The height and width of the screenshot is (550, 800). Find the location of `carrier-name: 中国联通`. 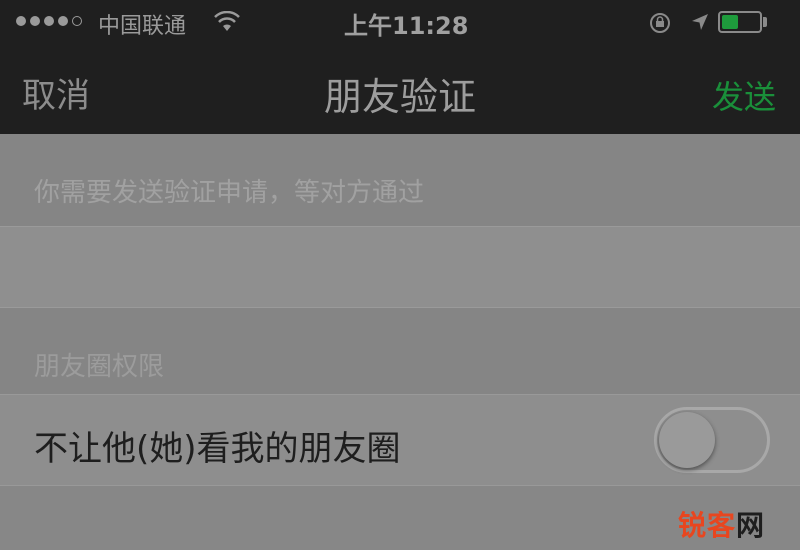

carrier-name: 中国联通 is located at coordinates (142, 26).